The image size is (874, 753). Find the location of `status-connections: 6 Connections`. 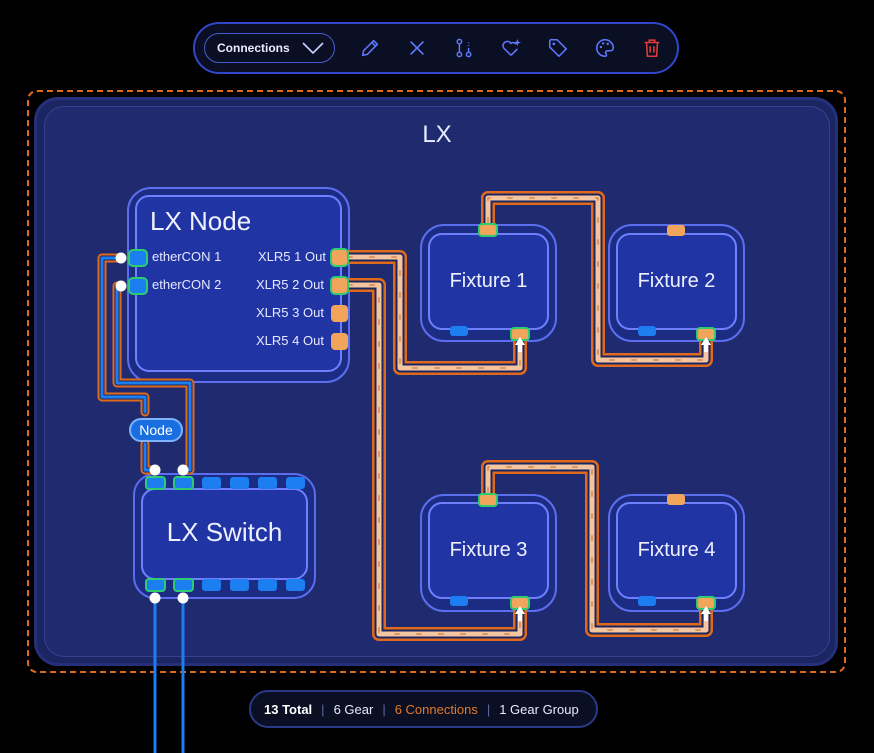

status-connections: 6 Connections is located at coordinates (436, 709).